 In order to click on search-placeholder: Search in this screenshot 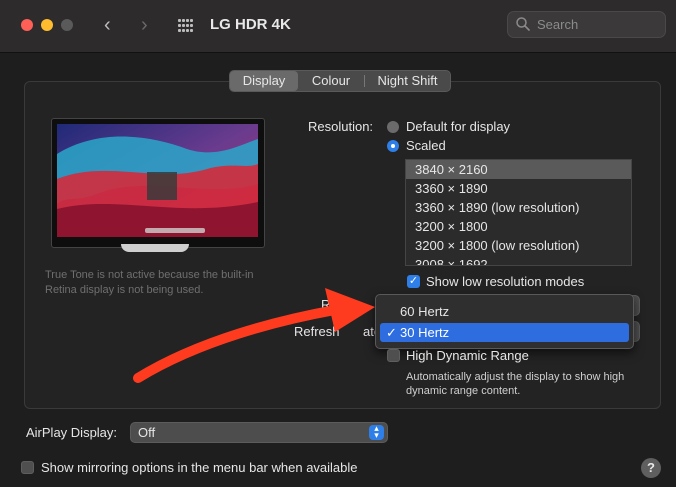, I will do `click(558, 24)`.